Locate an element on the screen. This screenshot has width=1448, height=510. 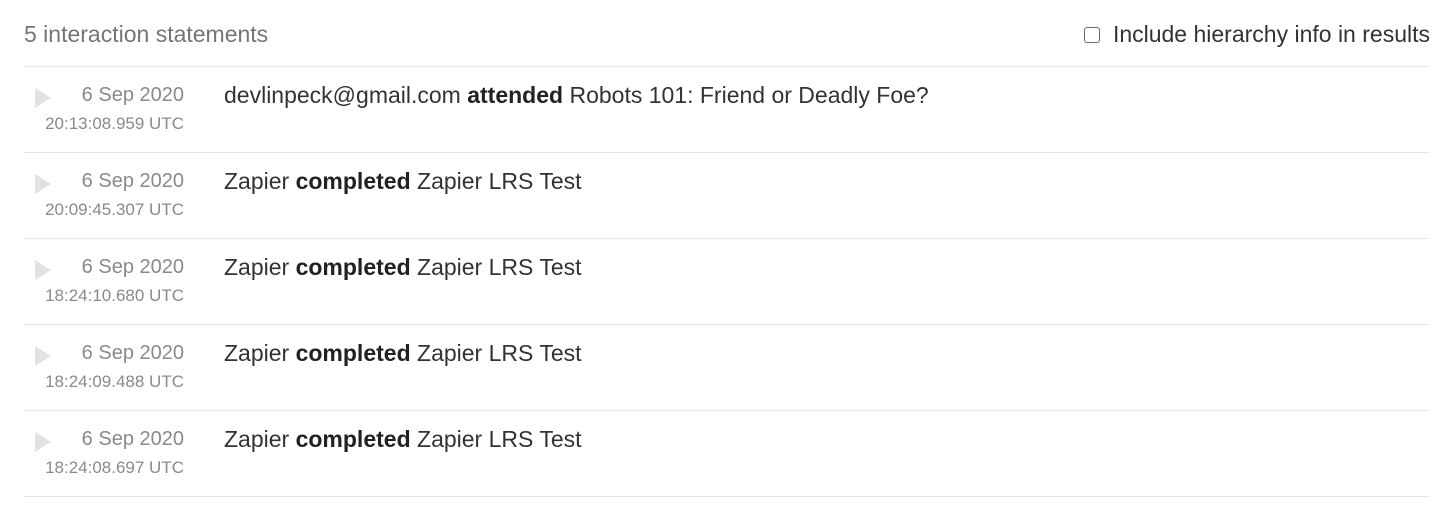
statement-count: 5 interaction statements is located at coordinates (146, 34).